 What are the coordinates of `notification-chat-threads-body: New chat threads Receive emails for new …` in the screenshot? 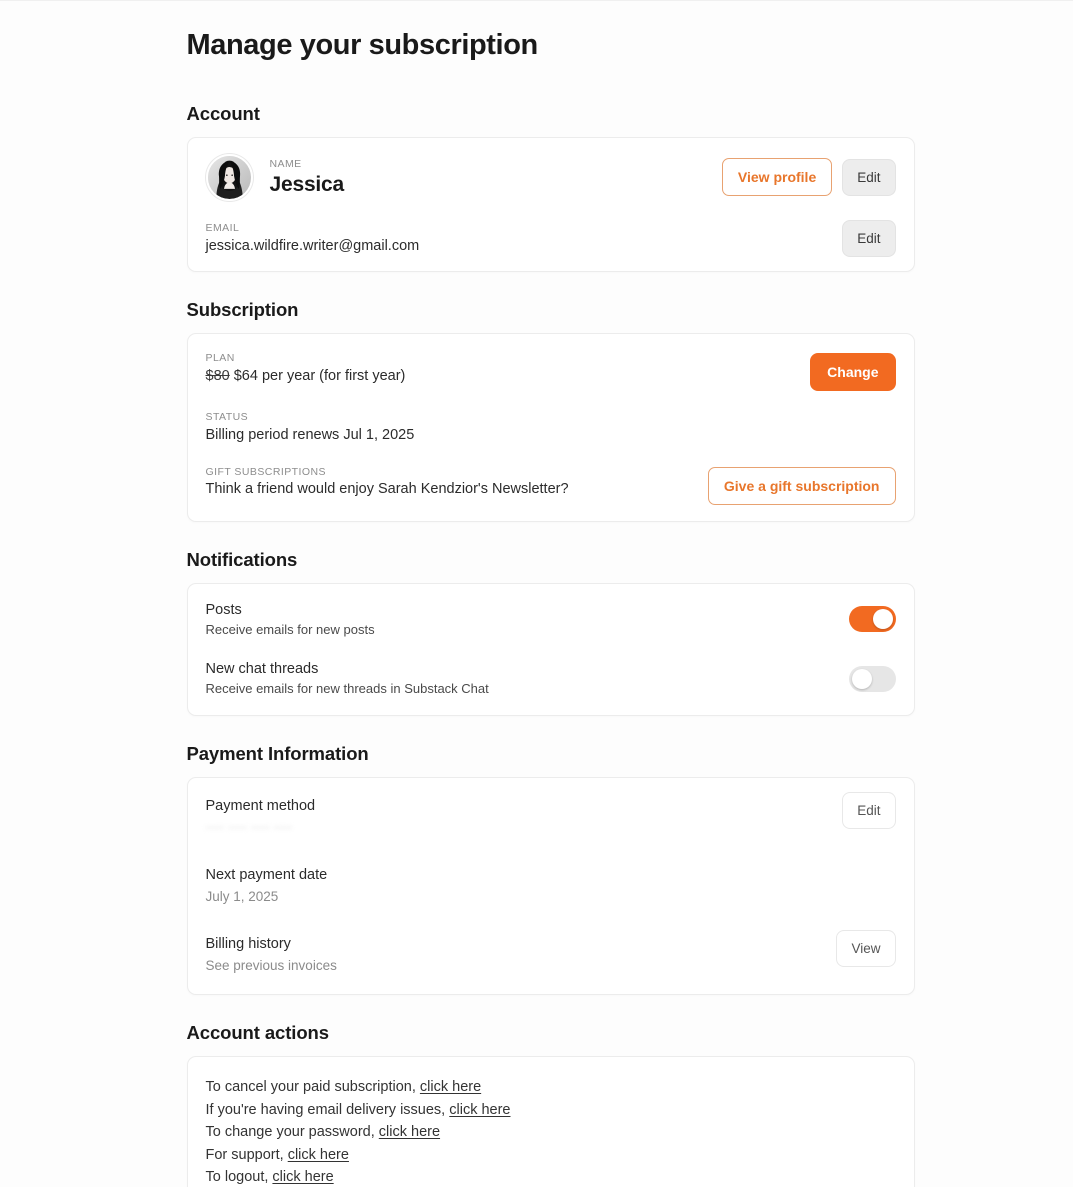 It's located at (527, 678).